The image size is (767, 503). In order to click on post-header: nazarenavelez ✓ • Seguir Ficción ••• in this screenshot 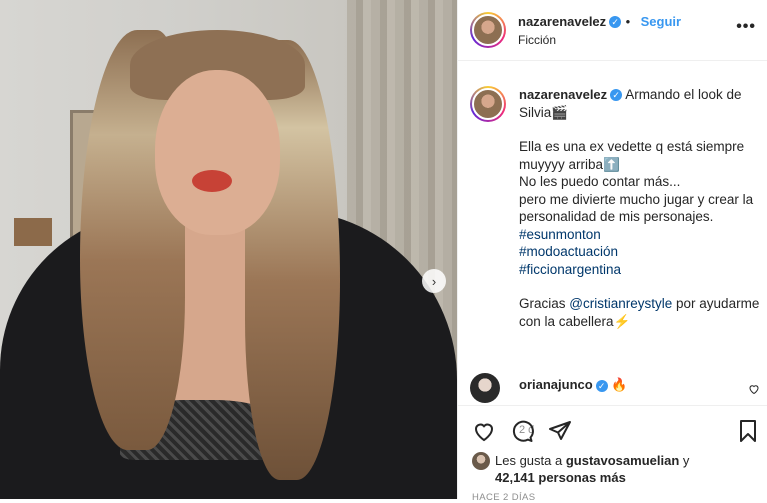, I will do `click(612, 30)`.